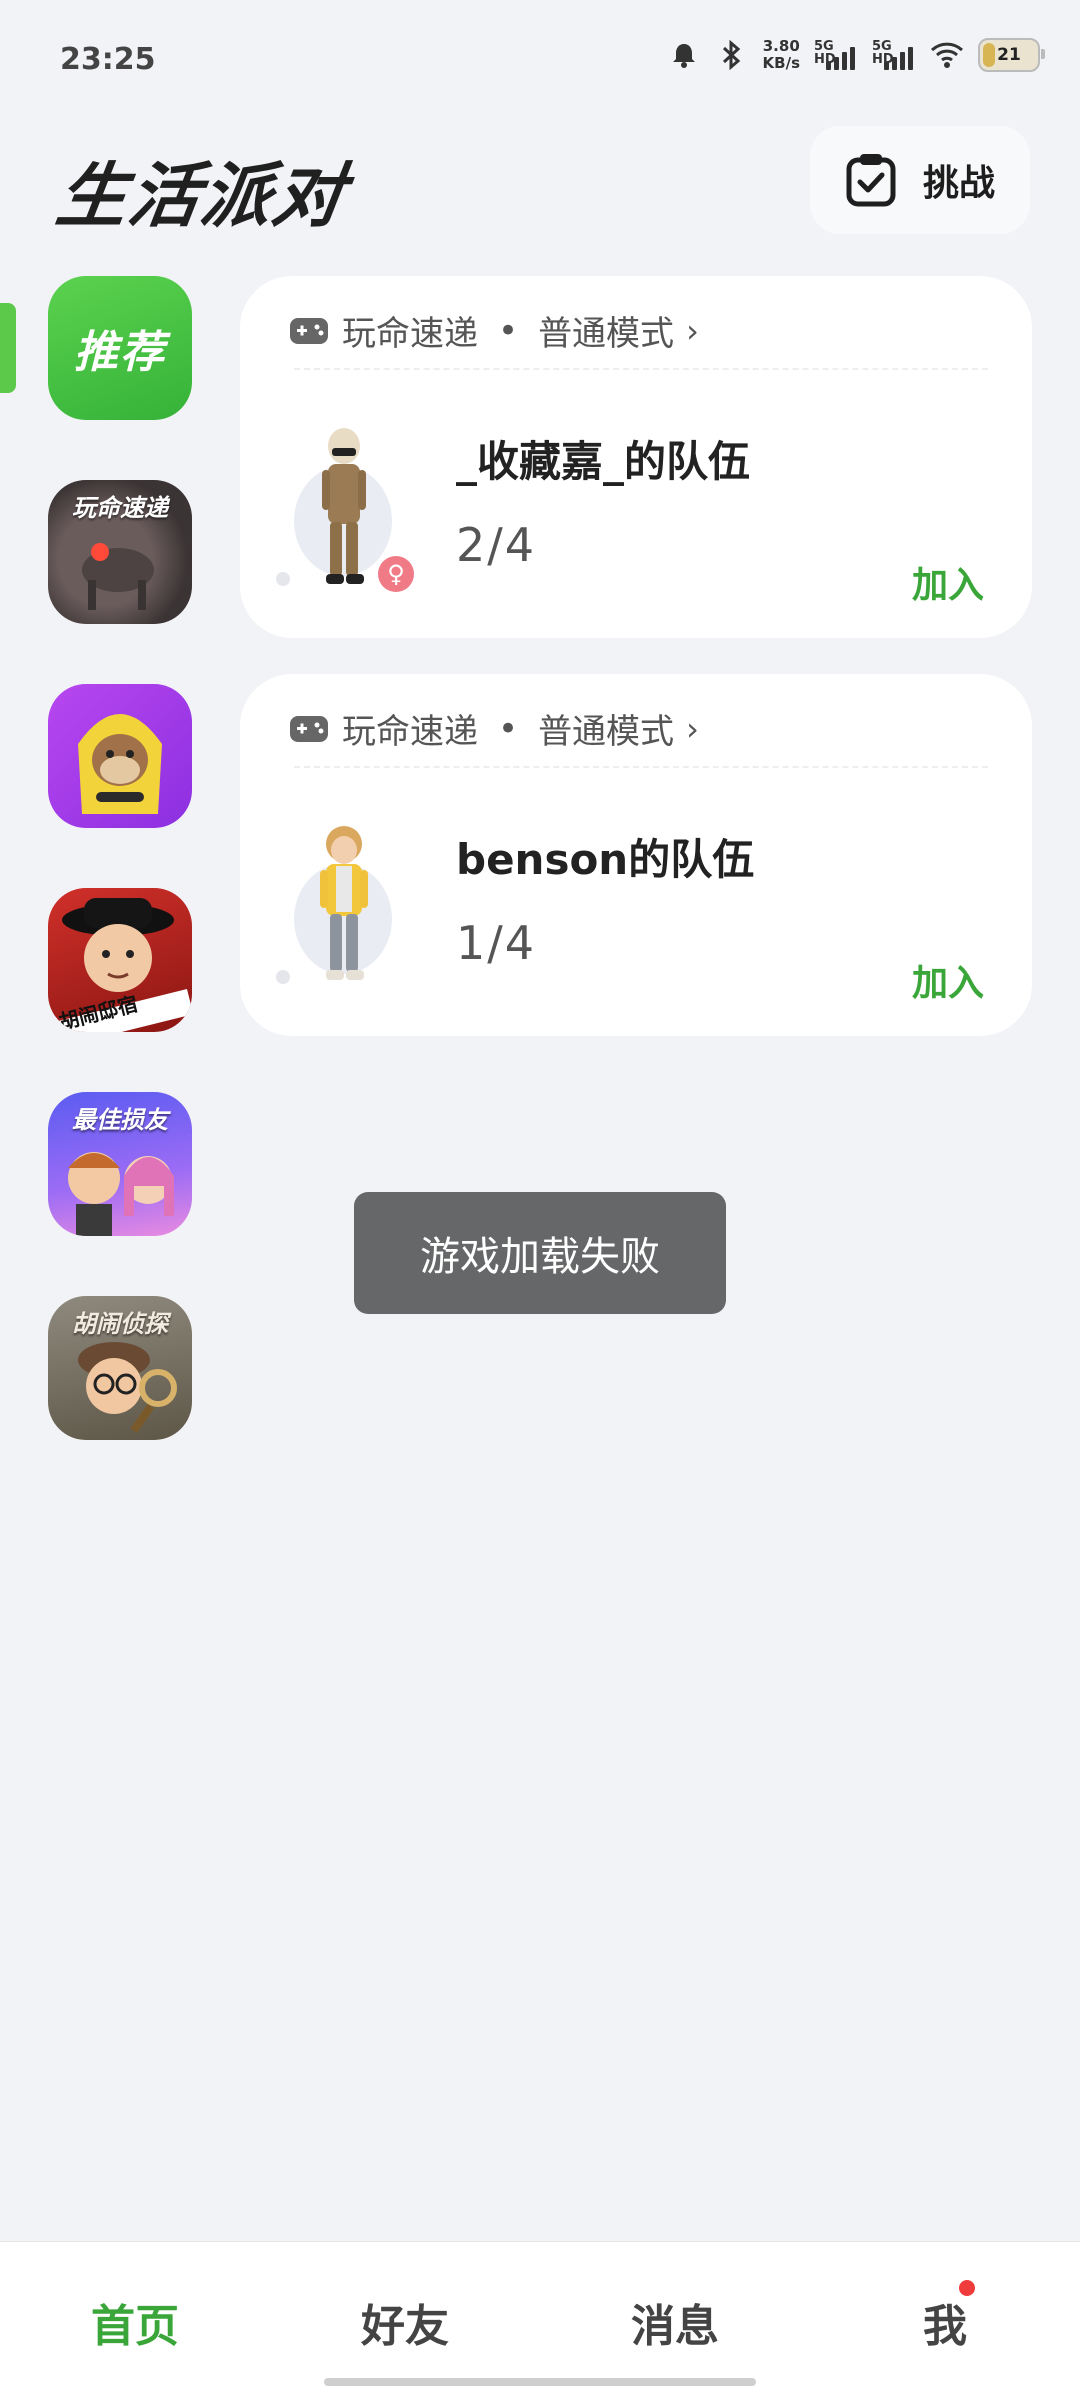  Describe the element at coordinates (540, 2320) in the screenshot. I see `bottom-nav: 首页 好友 消息 我` at that location.